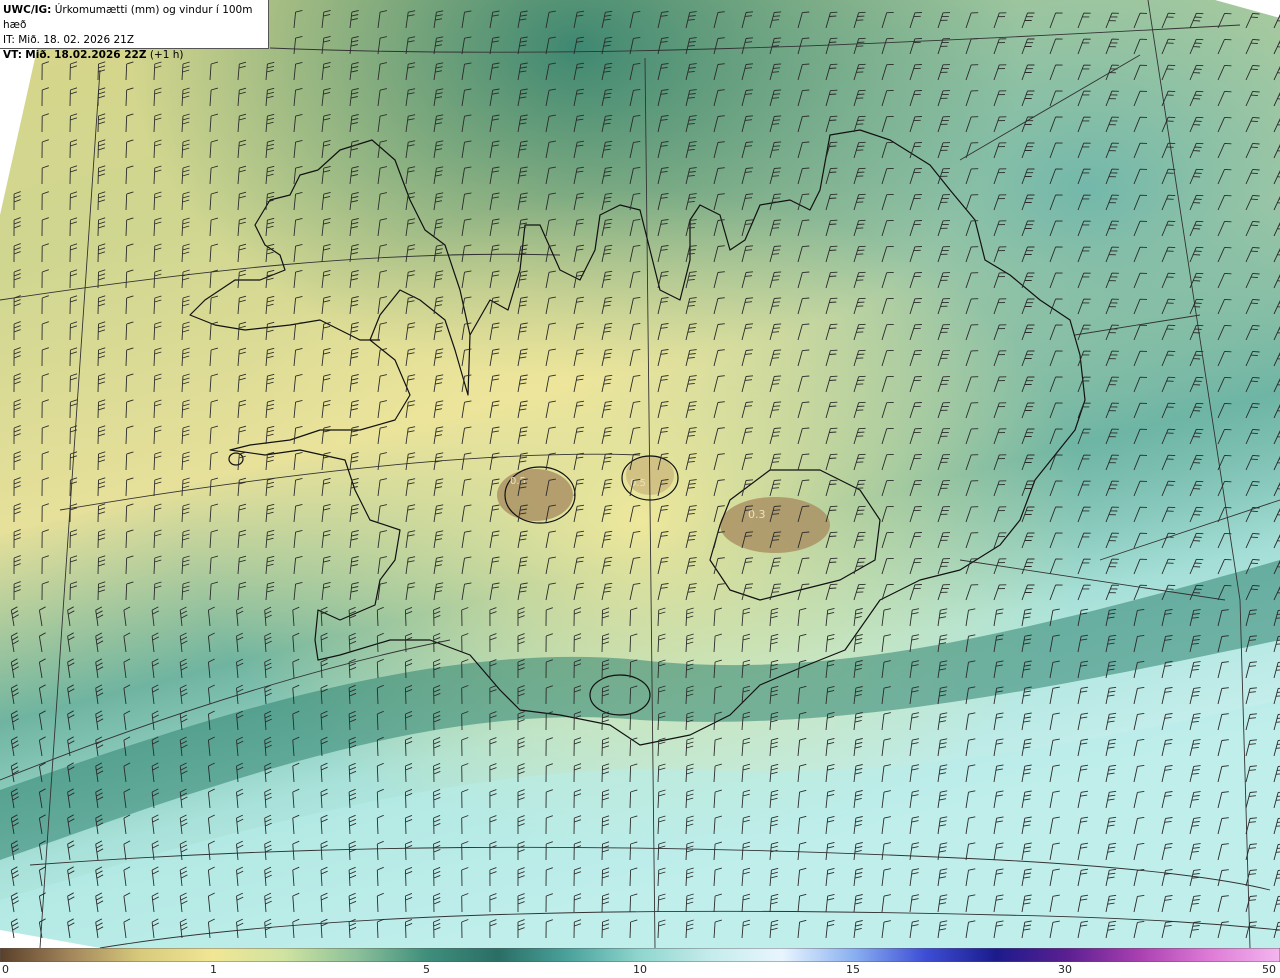  I want to click on colorbar-tick: 0, so click(5, 969).